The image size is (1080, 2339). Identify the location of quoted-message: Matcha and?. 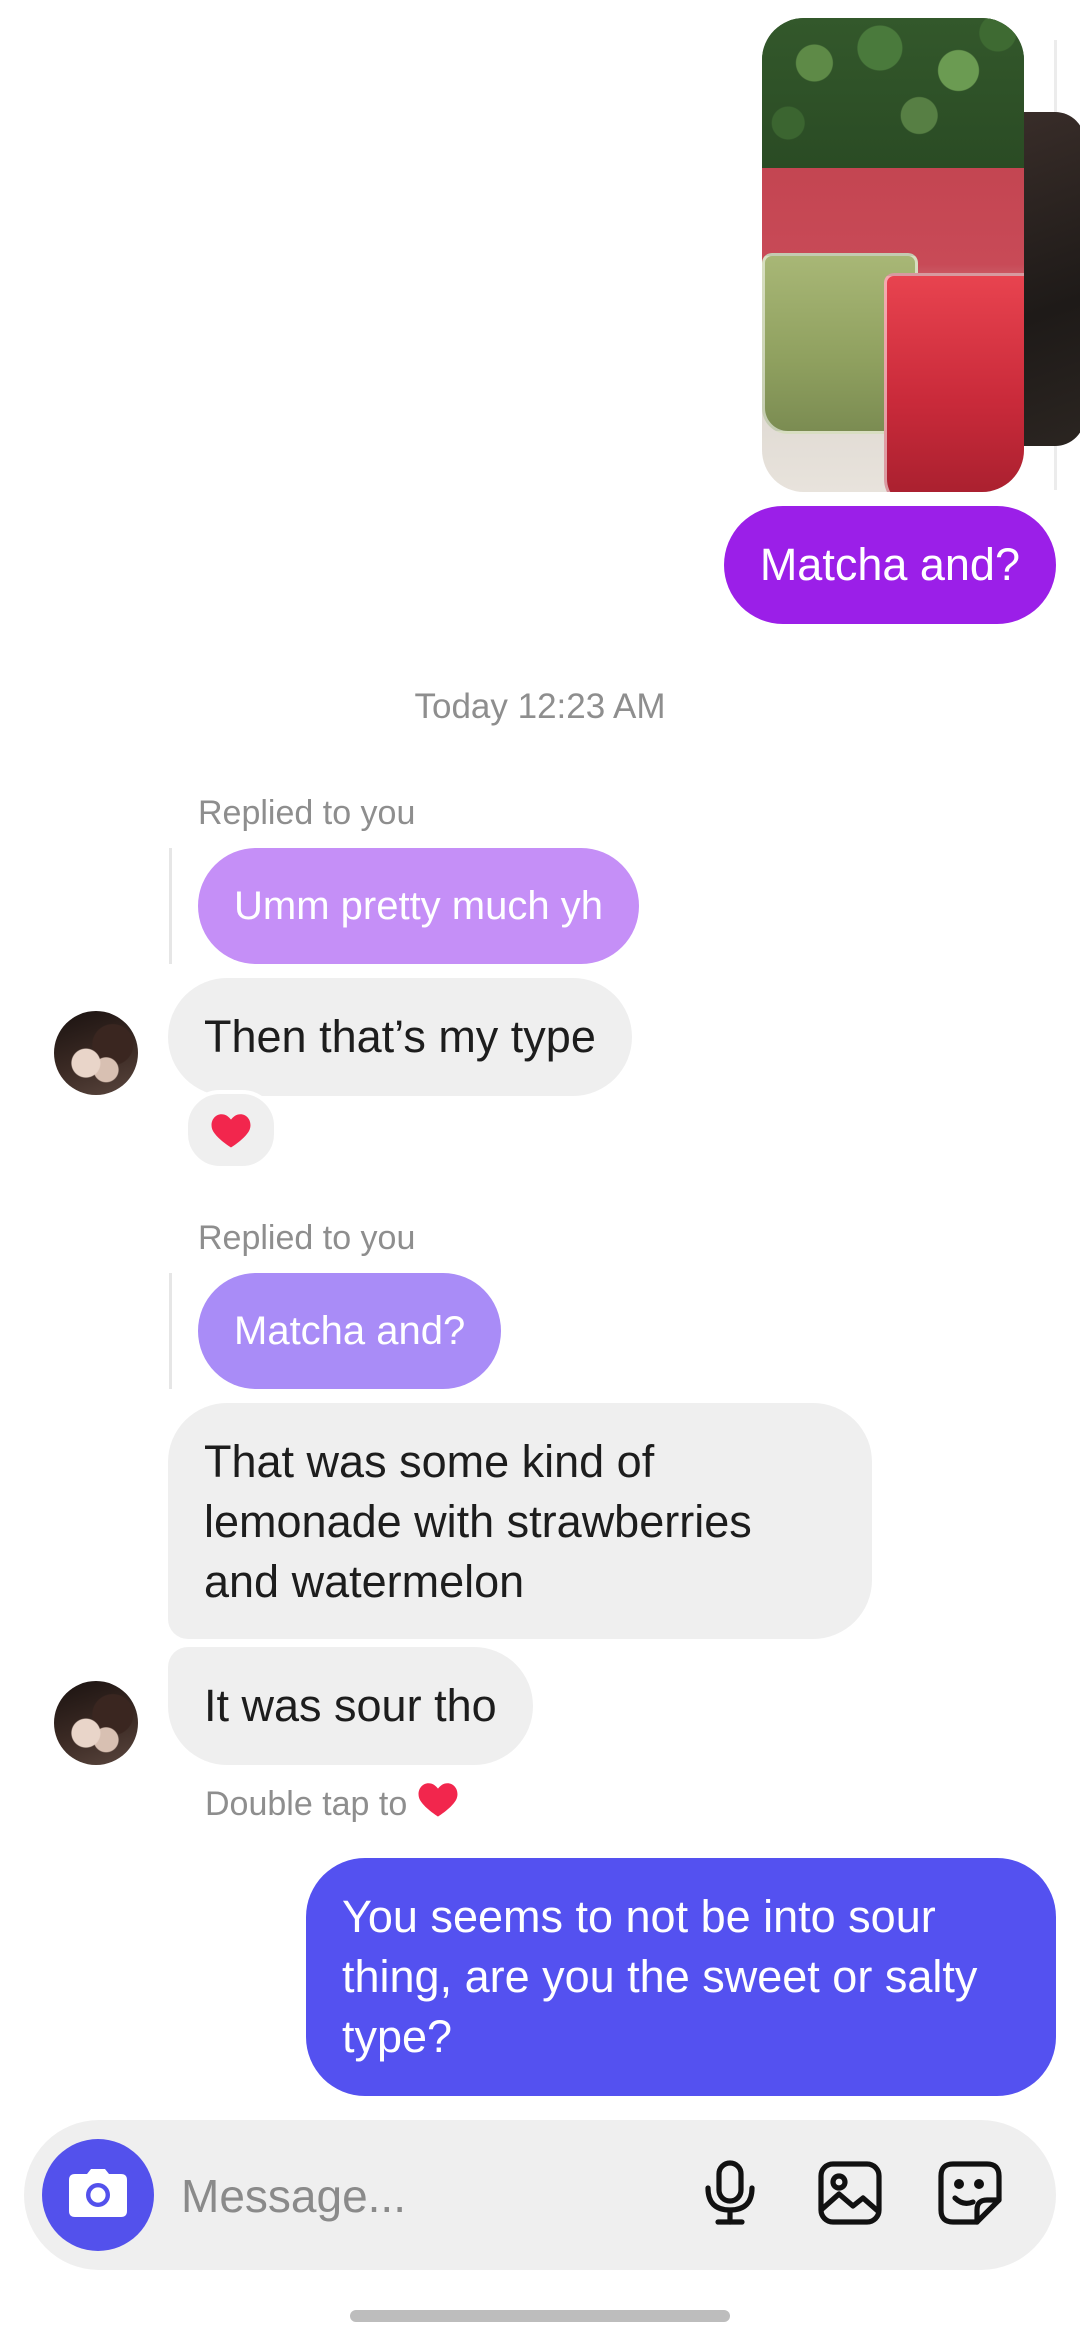
(350, 1331).